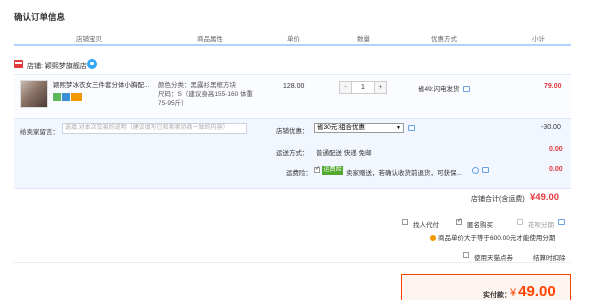 This screenshot has height=300, width=600. Describe the element at coordinates (35, 66) in the screenshot. I see `shop-prefix: 店铺:` at that location.